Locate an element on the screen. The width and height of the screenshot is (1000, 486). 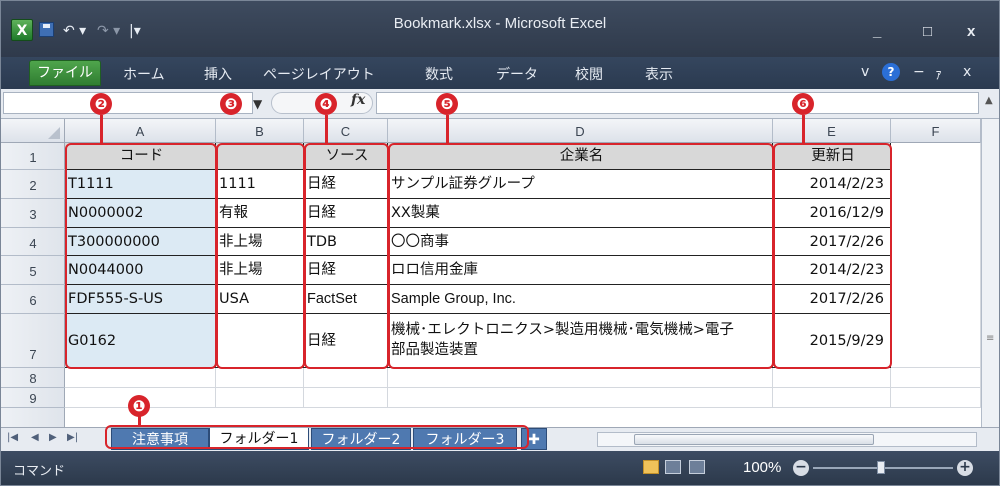
row-header-6: 6 is located at coordinates (33, 299).